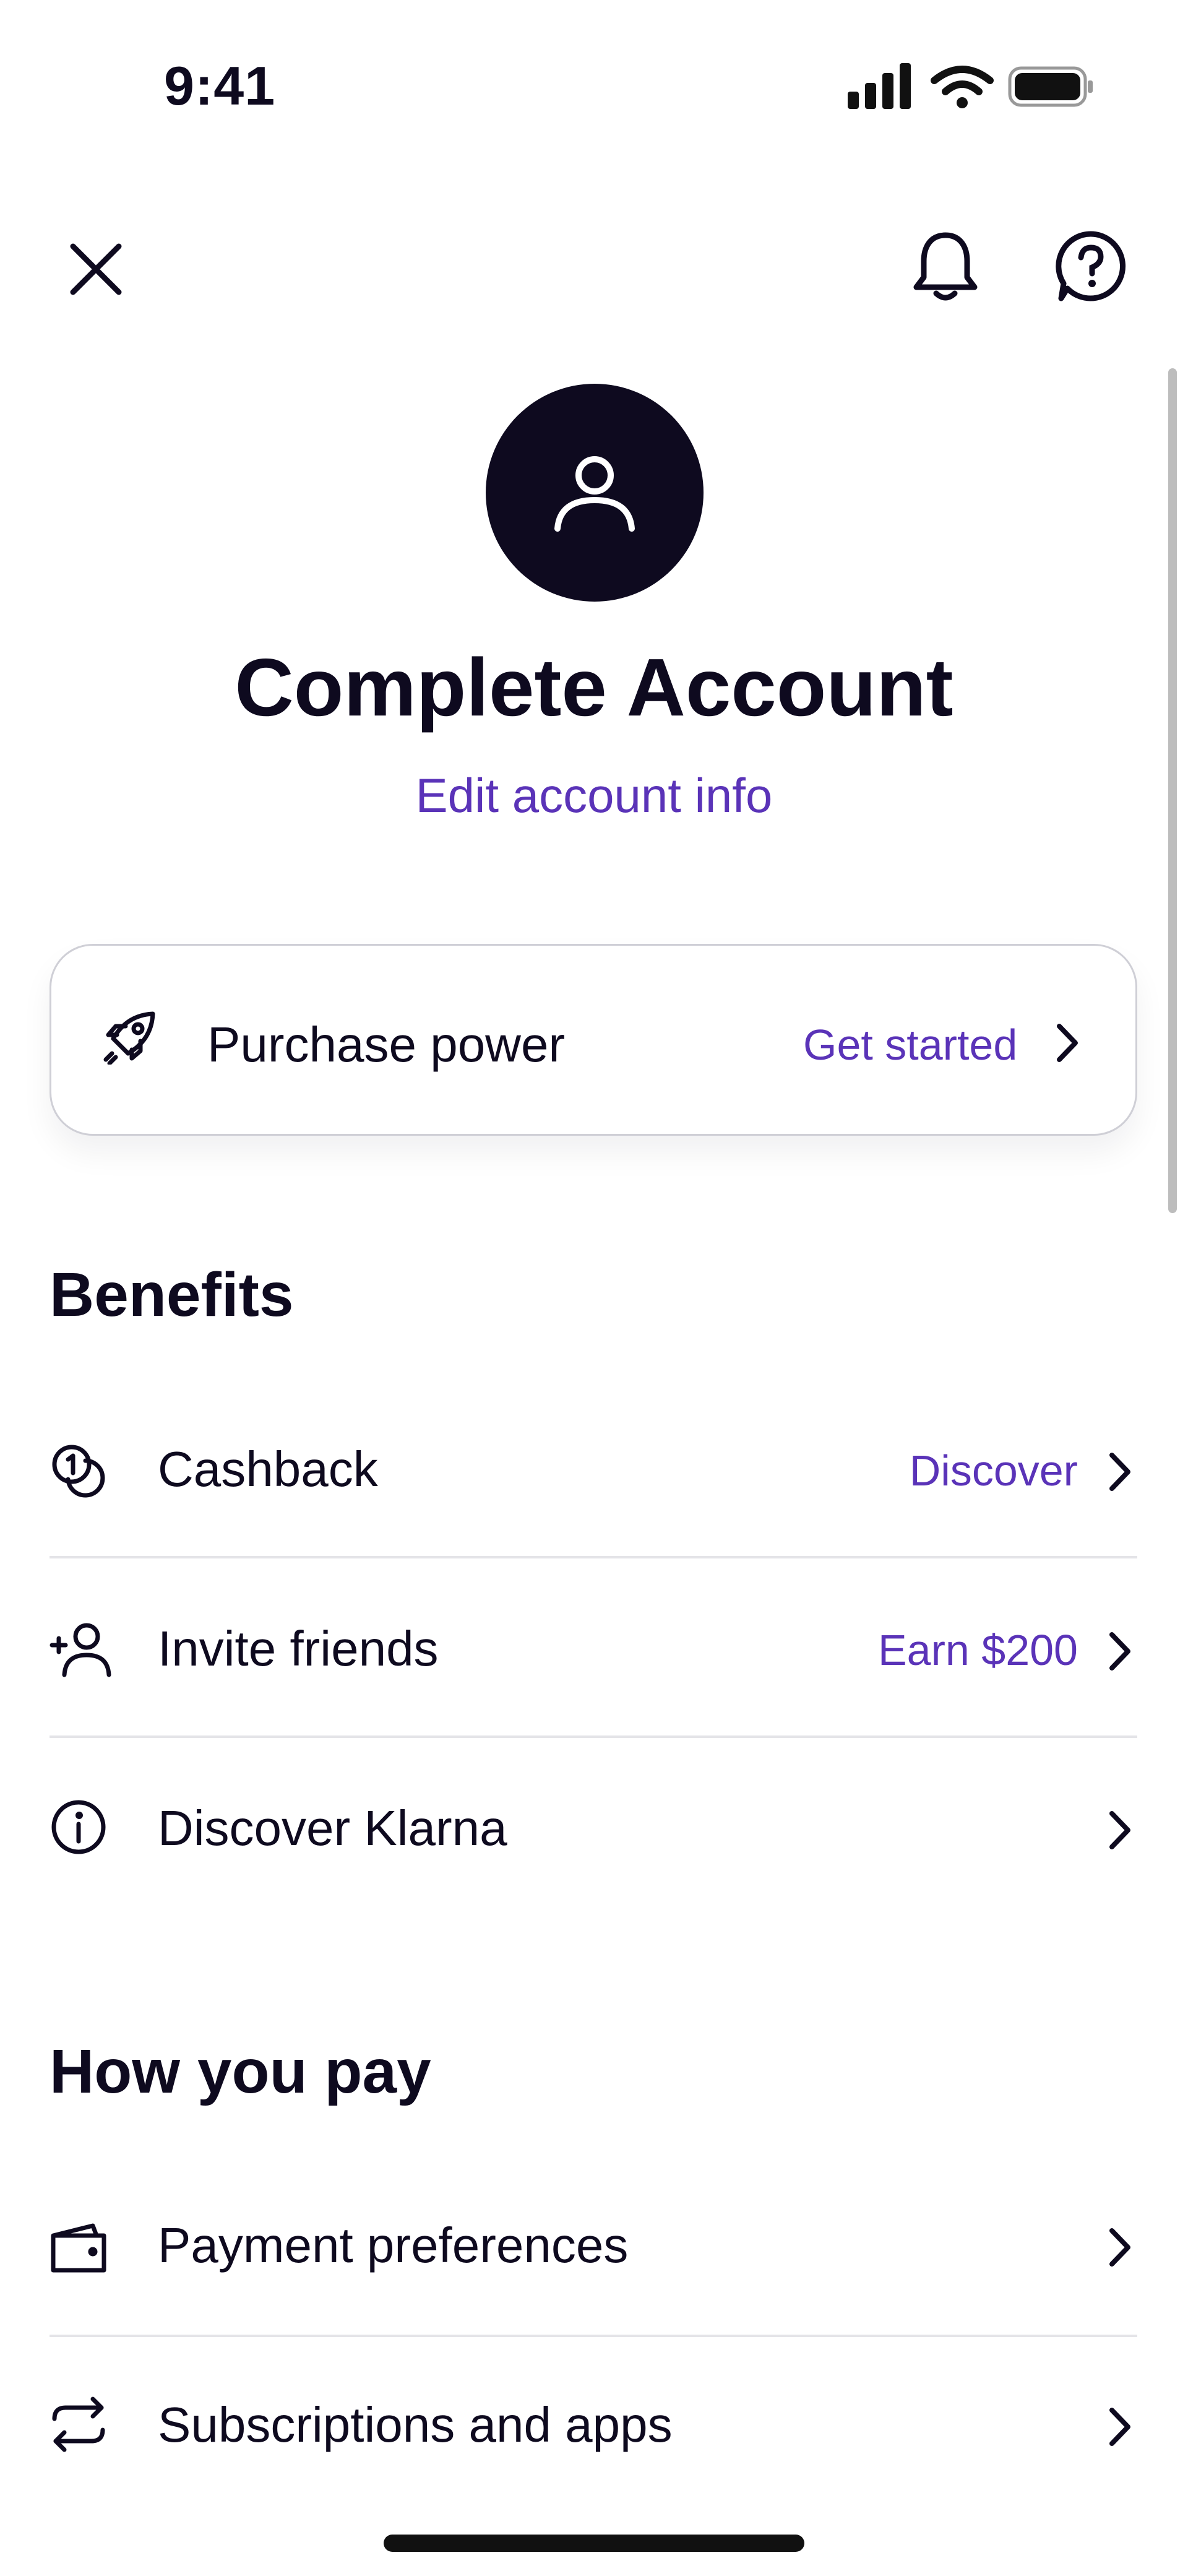 This screenshot has width=1188, height=2576. What do you see at coordinates (594, 795) in the screenshot?
I see `edit-account-link: Edit account info` at bounding box center [594, 795].